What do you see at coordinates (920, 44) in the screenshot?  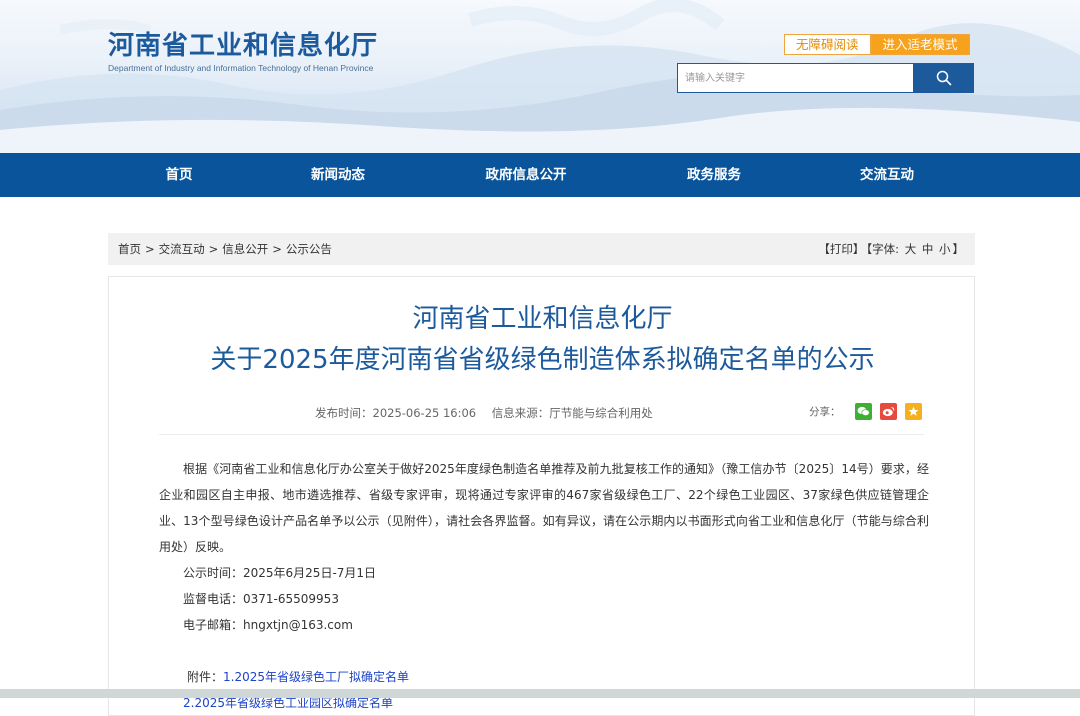 I see `elder-mode-button: 进入适老模式` at bounding box center [920, 44].